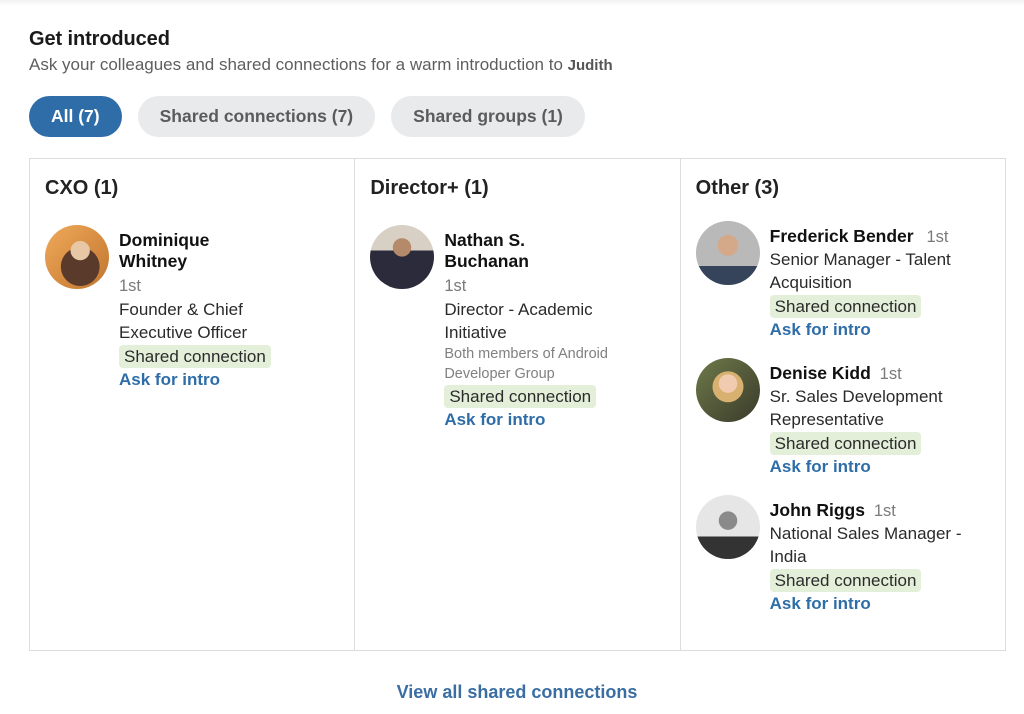 This screenshot has width=1024, height=714. I want to click on person-name-row: Denise Kidd 1st, so click(877, 374).